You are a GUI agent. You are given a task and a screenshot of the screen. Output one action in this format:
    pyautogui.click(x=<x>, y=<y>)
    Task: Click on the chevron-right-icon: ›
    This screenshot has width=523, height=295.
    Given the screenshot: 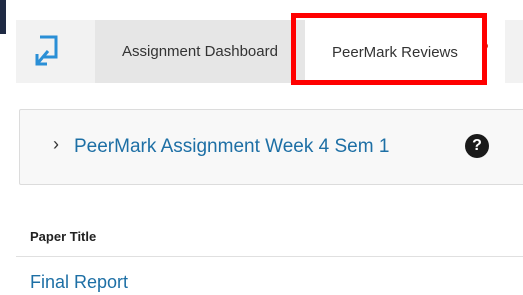 What is the action you would take?
    pyautogui.click(x=56, y=144)
    